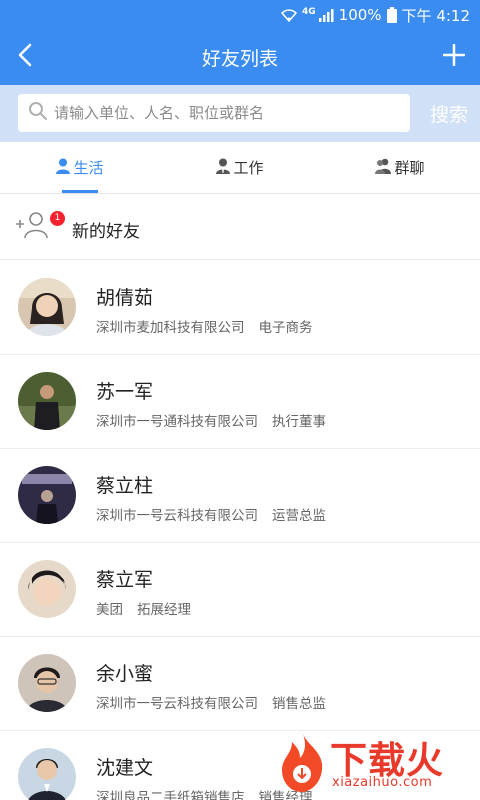 The image size is (480, 800). I want to click on status-bar: 4G 100% 下午 4:12, so click(240, 15).